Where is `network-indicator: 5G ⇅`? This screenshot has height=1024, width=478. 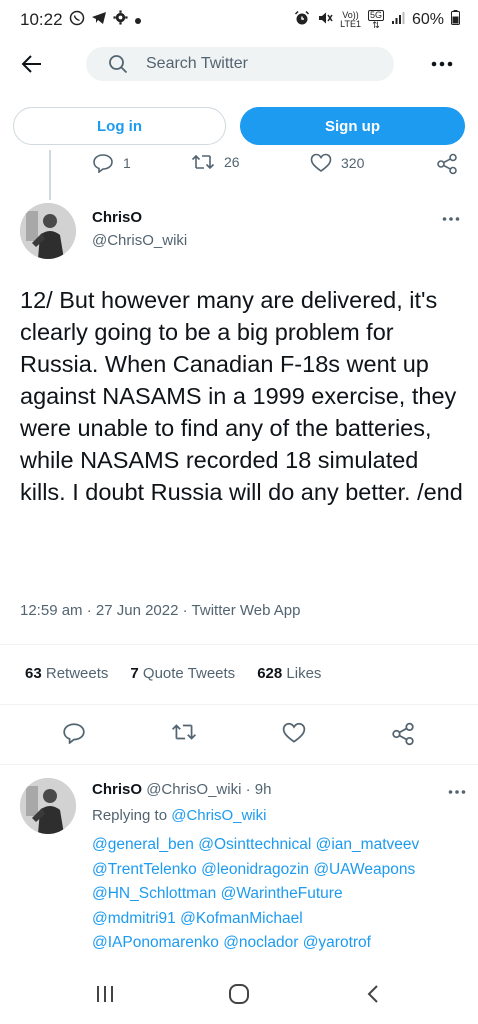
network-indicator: 5G ⇅ is located at coordinates (375, 20).